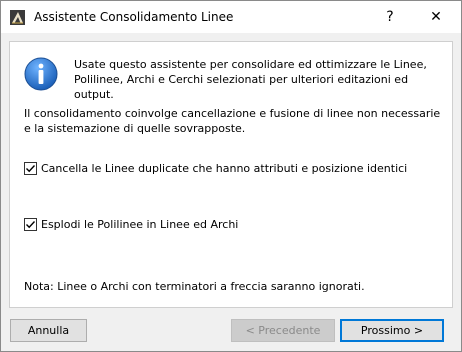 The width and height of the screenshot is (462, 352). Describe the element at coordinates (283, 330) in the screenshot. I see `previous-button: < Precedente` at that location.